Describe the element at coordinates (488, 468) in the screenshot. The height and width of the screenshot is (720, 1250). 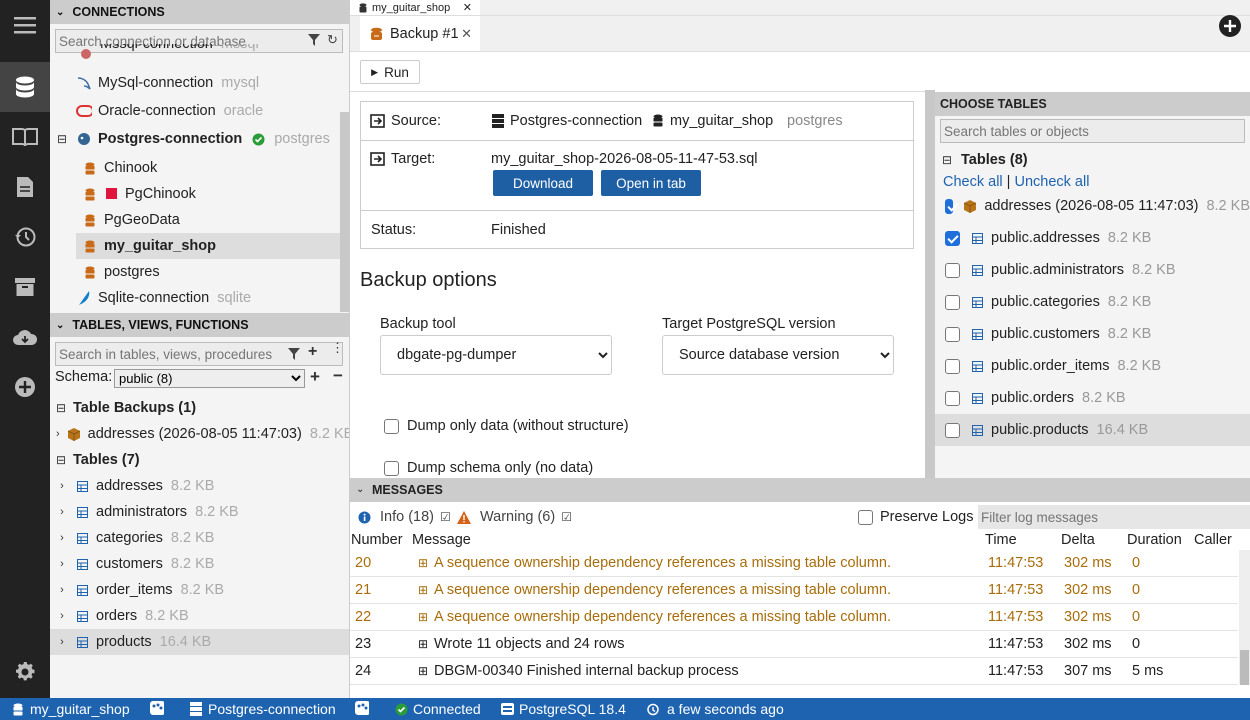
I see `dump-schema-only-checkbox: Dump schema only (no data)` at that location.